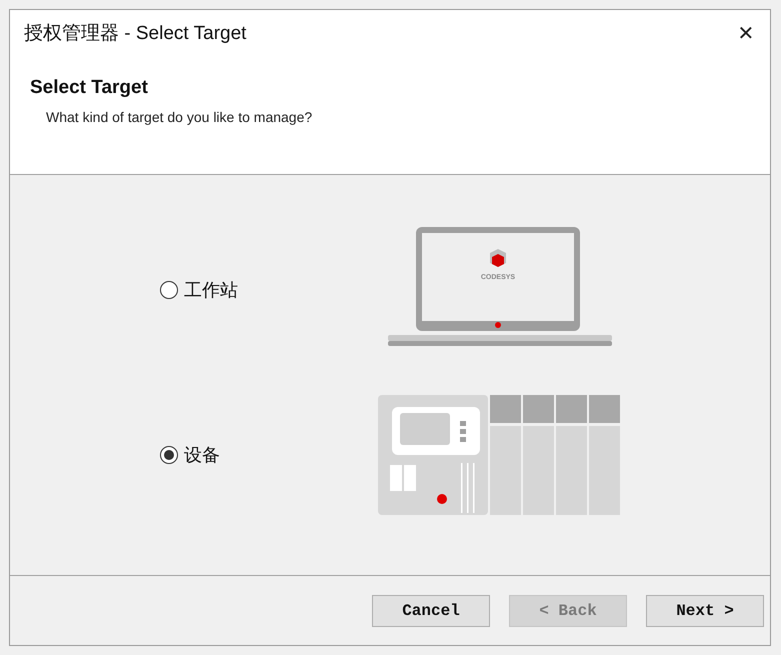 This screenshot has height=655, width=781. Describe the element at coordinates (135, 34) in the screenshot. I see `window-title: 授权管理器 - Select Target` at that location.